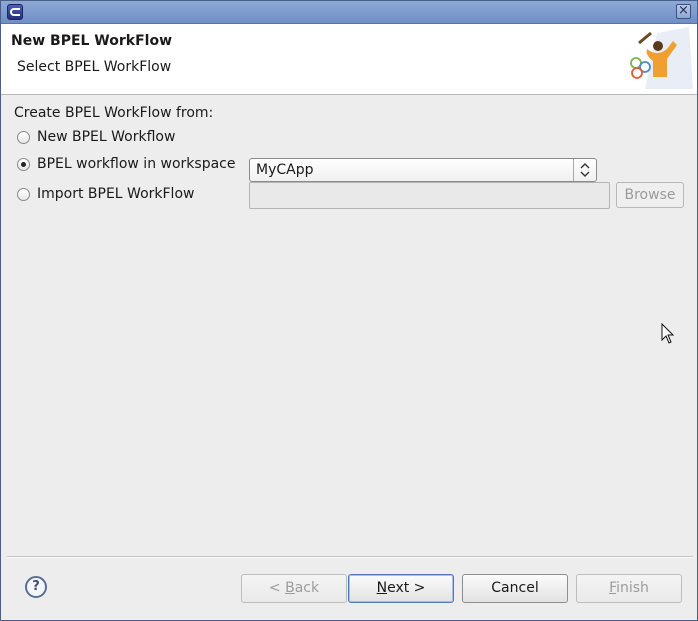  I want to click on browse-button: Browse, so click(650, 195).